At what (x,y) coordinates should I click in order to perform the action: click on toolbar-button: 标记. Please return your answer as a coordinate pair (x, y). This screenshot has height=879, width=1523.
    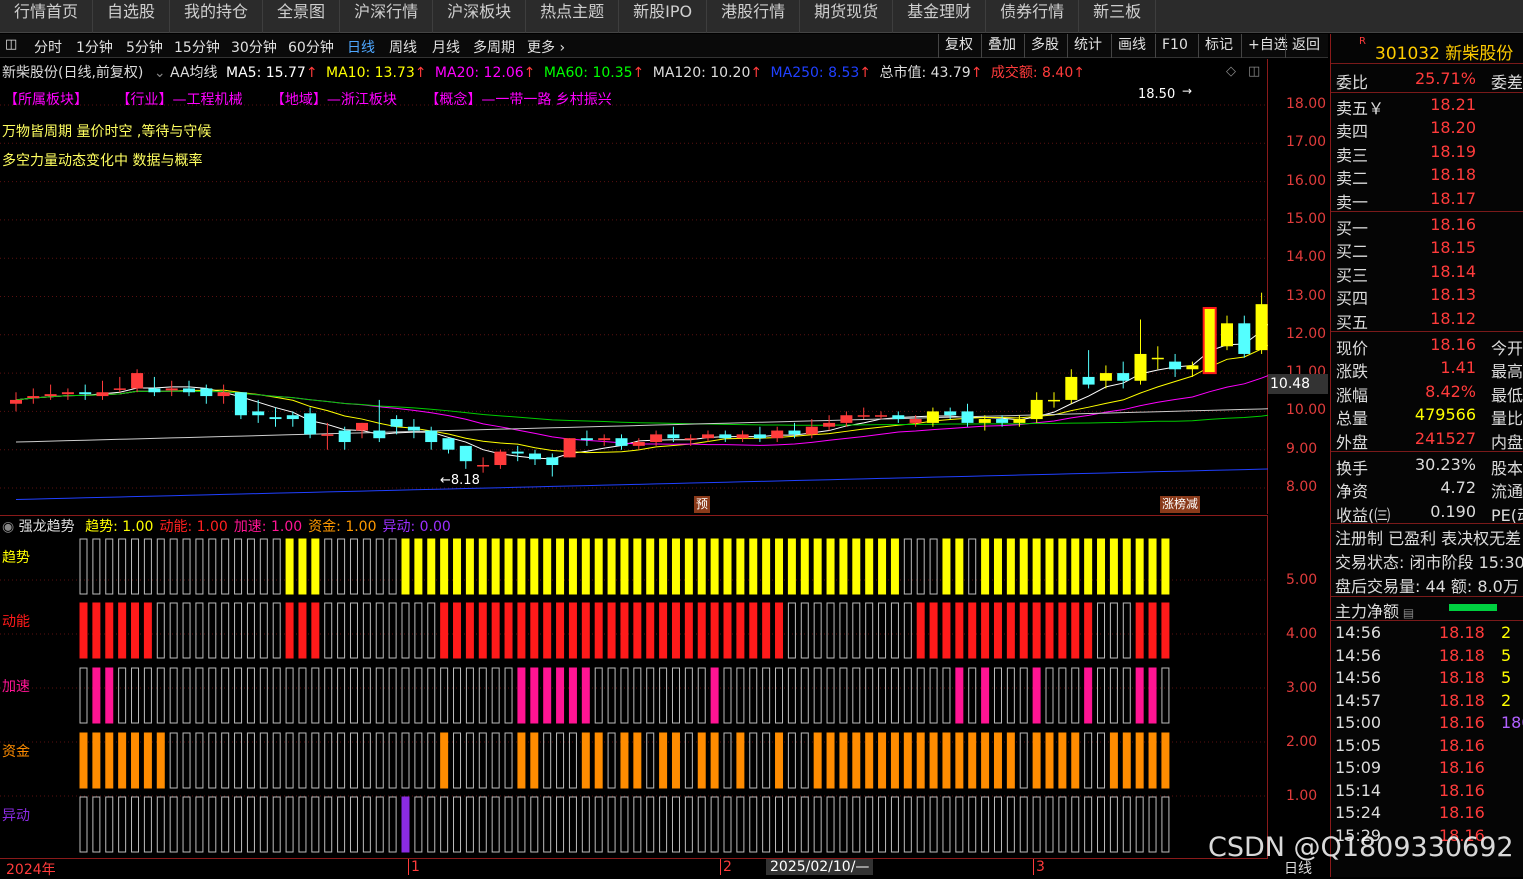
    Looking at the image, I should click on (1218, 46).